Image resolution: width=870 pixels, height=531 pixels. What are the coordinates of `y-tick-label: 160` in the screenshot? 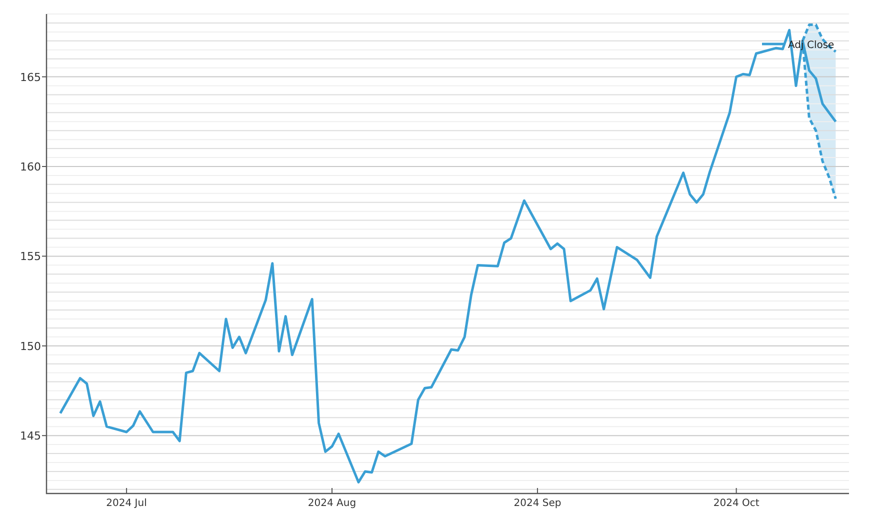 It's located at (30, 167).